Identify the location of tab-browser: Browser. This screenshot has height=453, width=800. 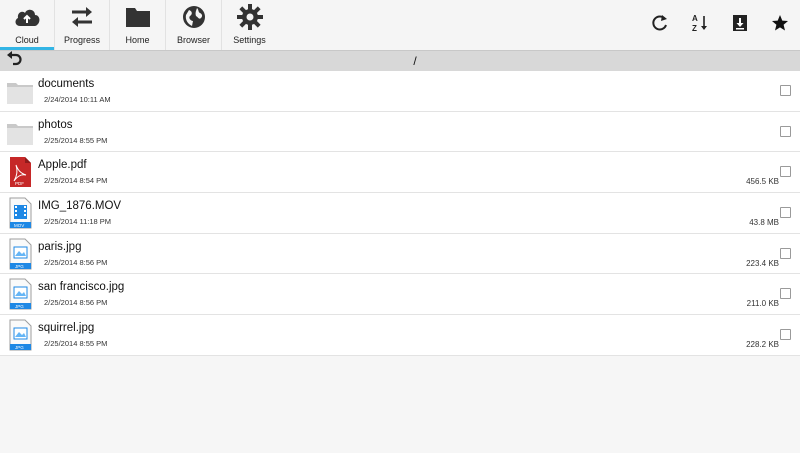
(194, 25).